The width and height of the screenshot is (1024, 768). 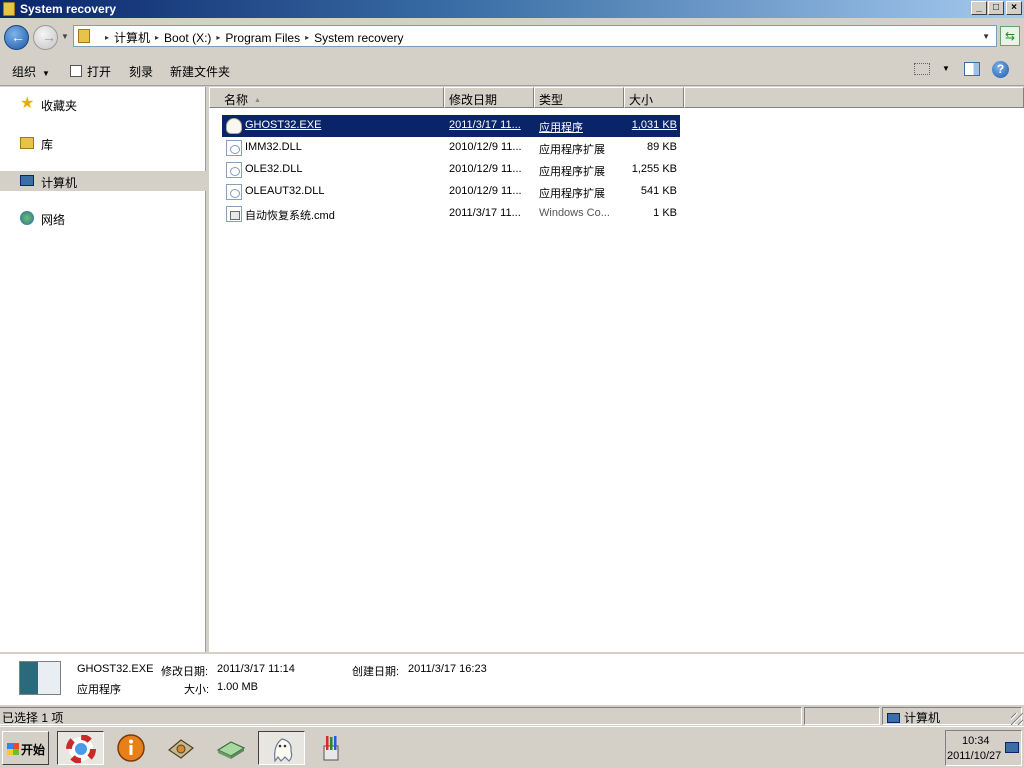 What do you see at coordinates (31, 71) in the screenshot?
I see `organize-menu-button: 组织 ▼` at bounding box center [31, 71].